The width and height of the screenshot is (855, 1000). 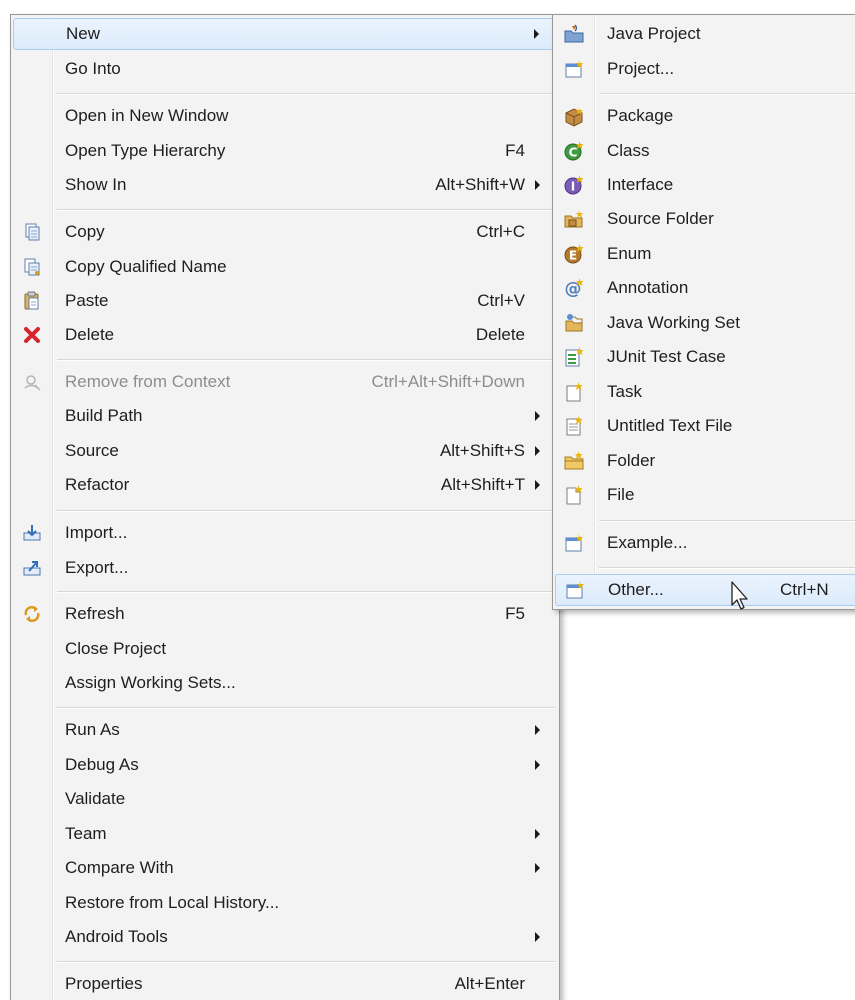 I want to click on menu-item-class: C Class, so click(x=705, y=151).